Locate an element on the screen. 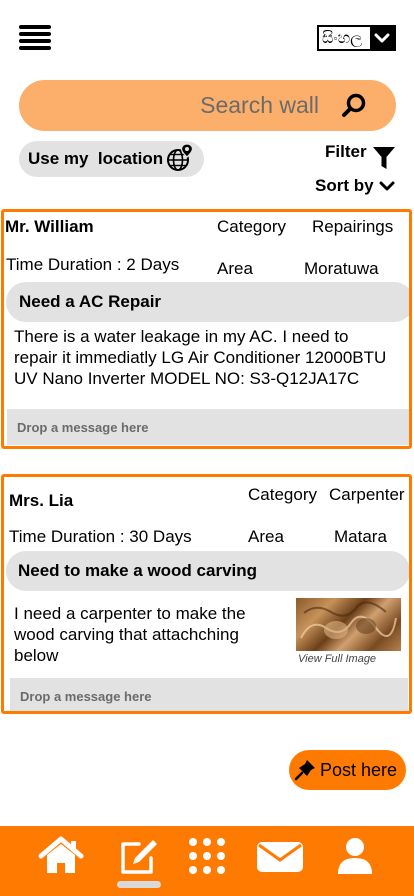 The image size is (414, 896). nav-mail is located at coordinates (280, 856).